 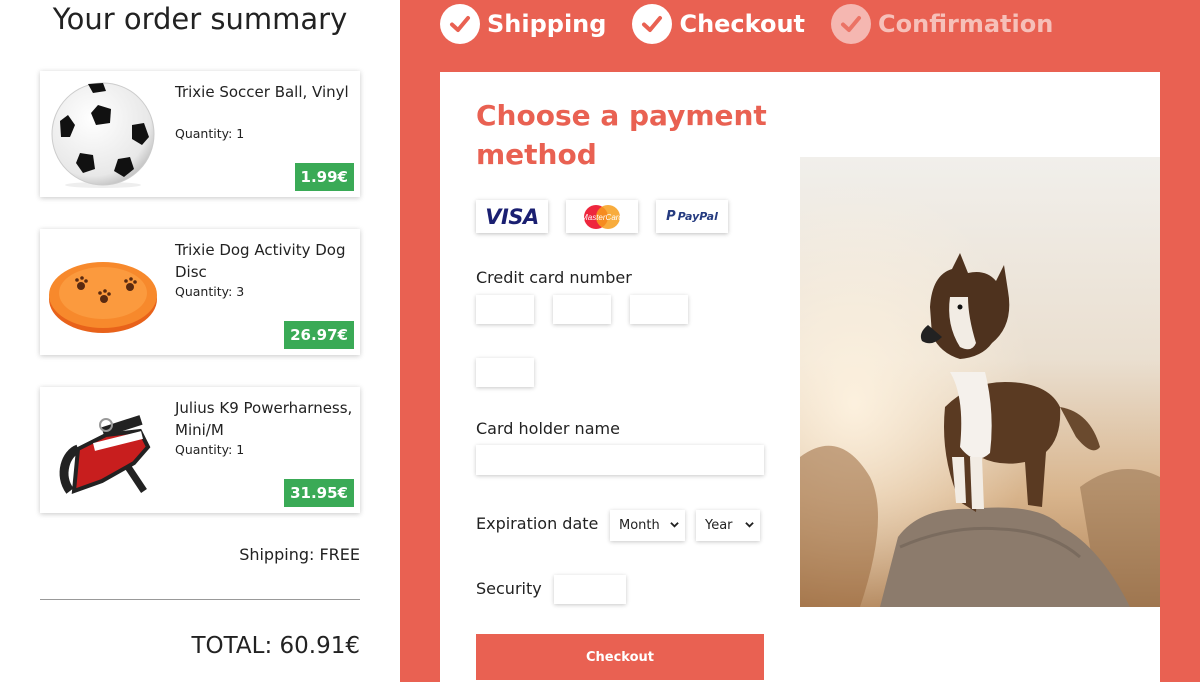 What do you see at coordinates (509, 588) in the screenshot?
I see `security-label: Security` at bounding box center [509, 588].